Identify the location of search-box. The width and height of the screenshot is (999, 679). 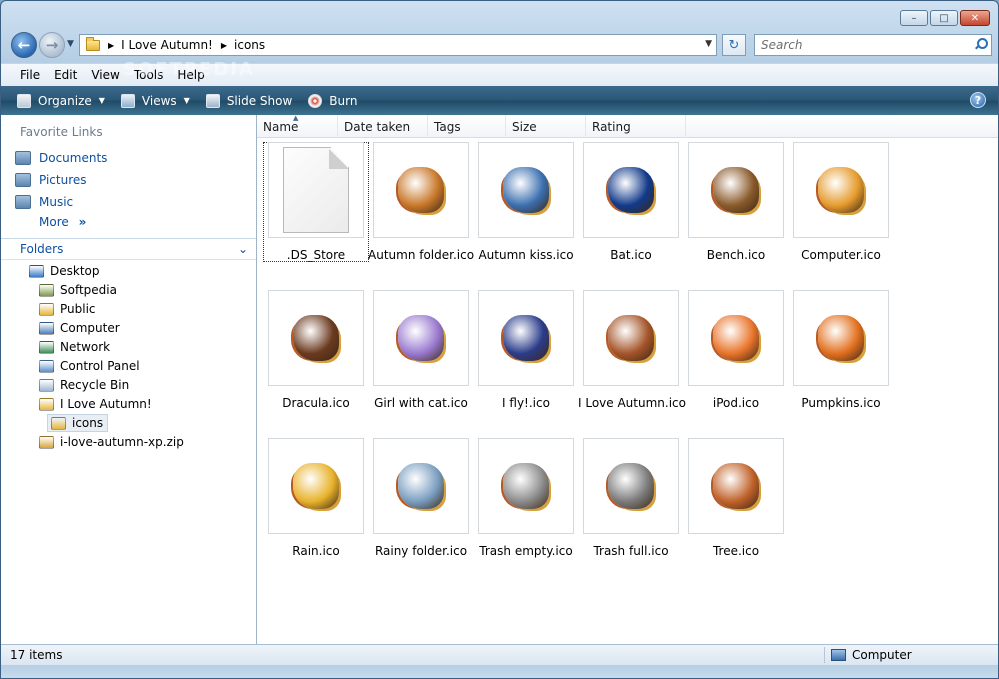
(873, 45).